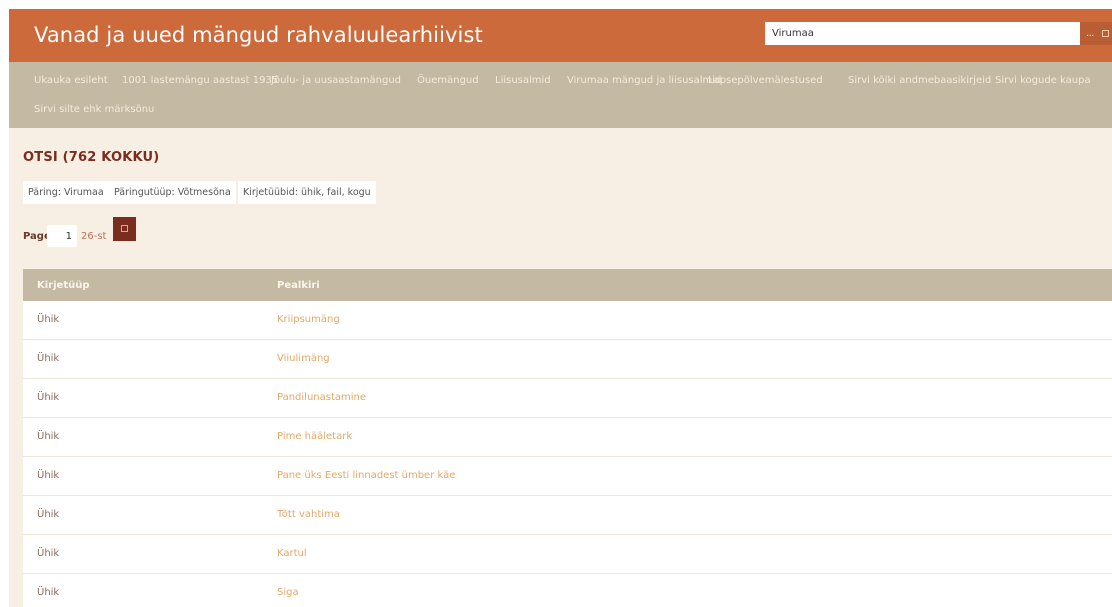  I want to click on table-row: Ühik Kriipsumäng, so click(567, 320).